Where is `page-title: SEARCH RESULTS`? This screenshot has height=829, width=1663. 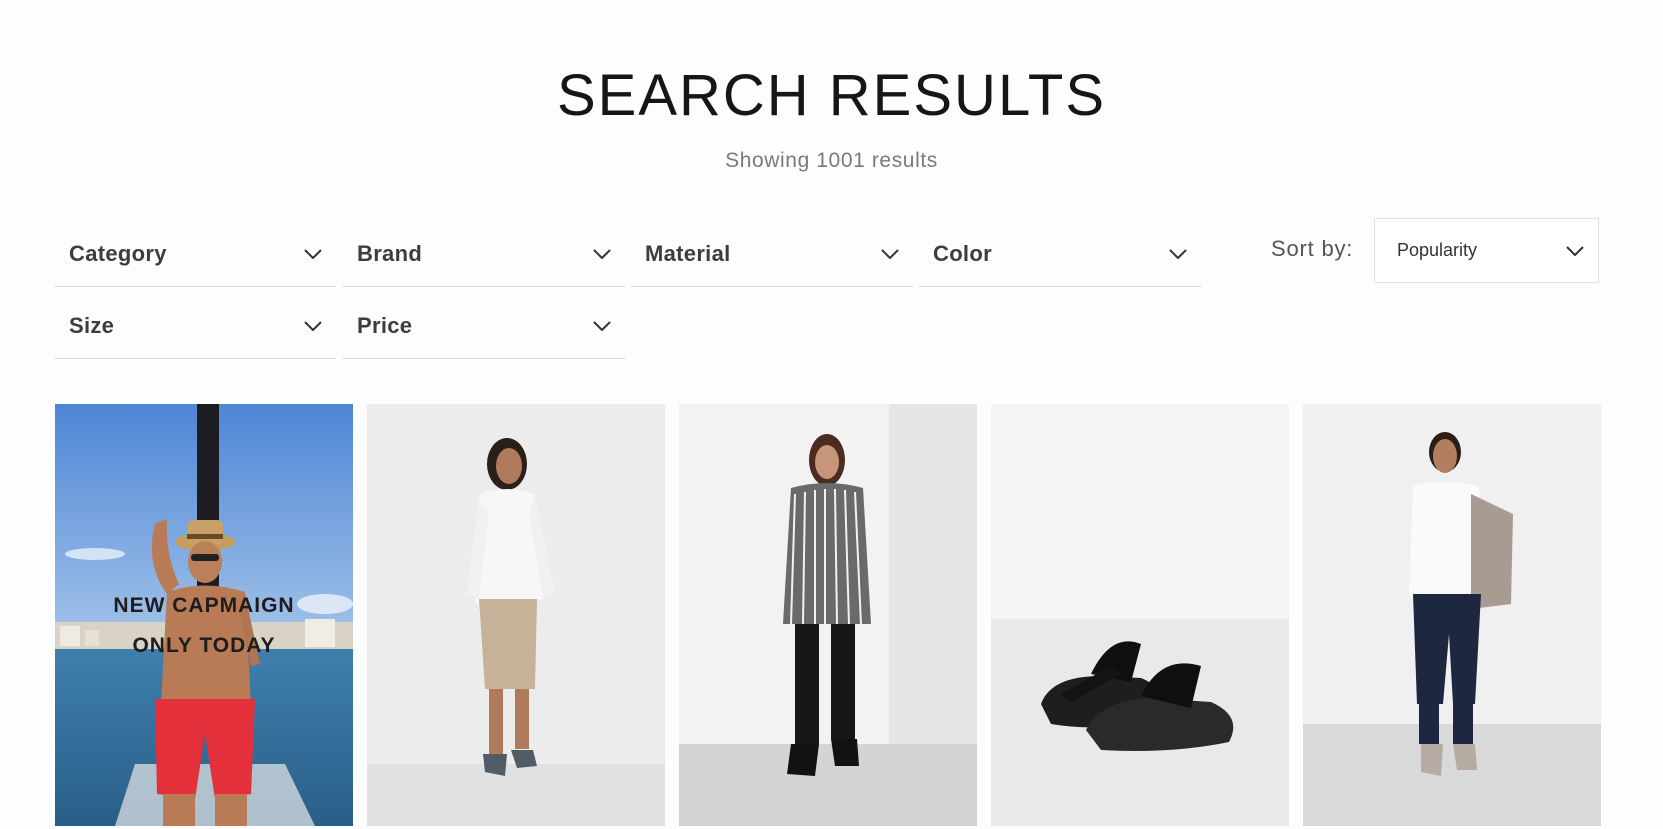
page-title: SEARCH RESULTS is located at coordinates (831, 95).